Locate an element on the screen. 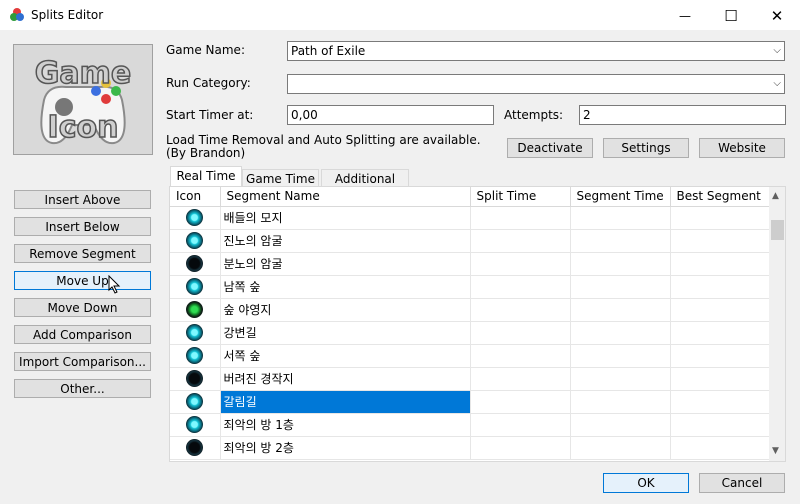 This screenshot has height=504, width=800. segment-name-cell: 남쪽 숲 is located at coordinates (345, 287).